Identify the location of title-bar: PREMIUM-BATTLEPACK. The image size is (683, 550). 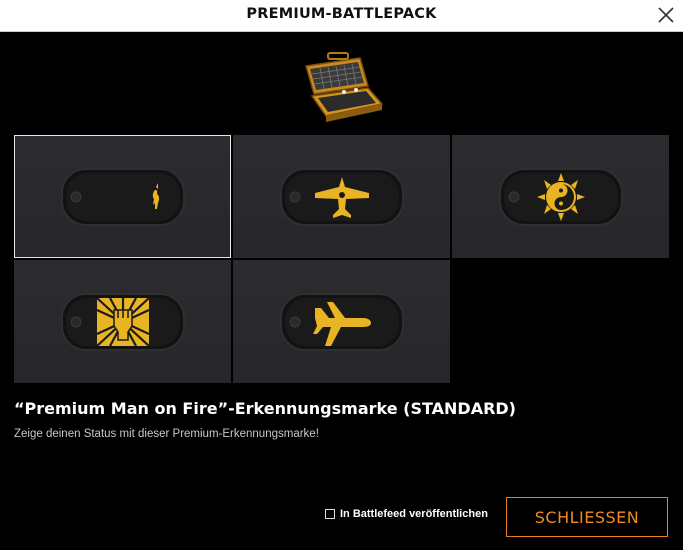
(341, 16).